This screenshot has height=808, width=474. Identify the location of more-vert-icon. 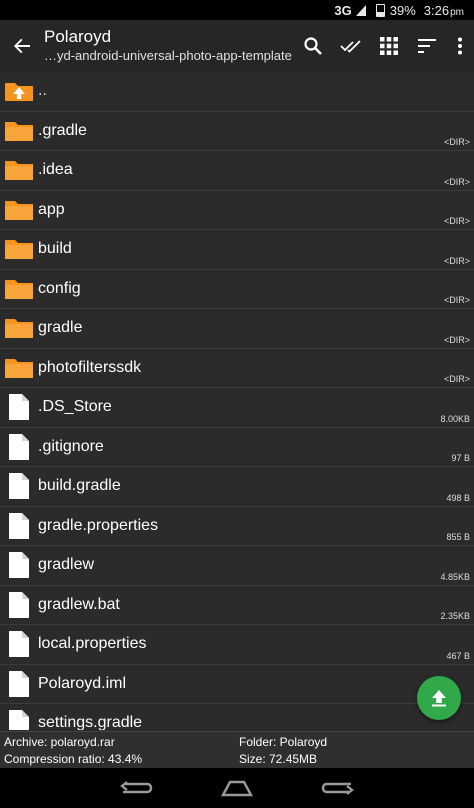
(460, 46).